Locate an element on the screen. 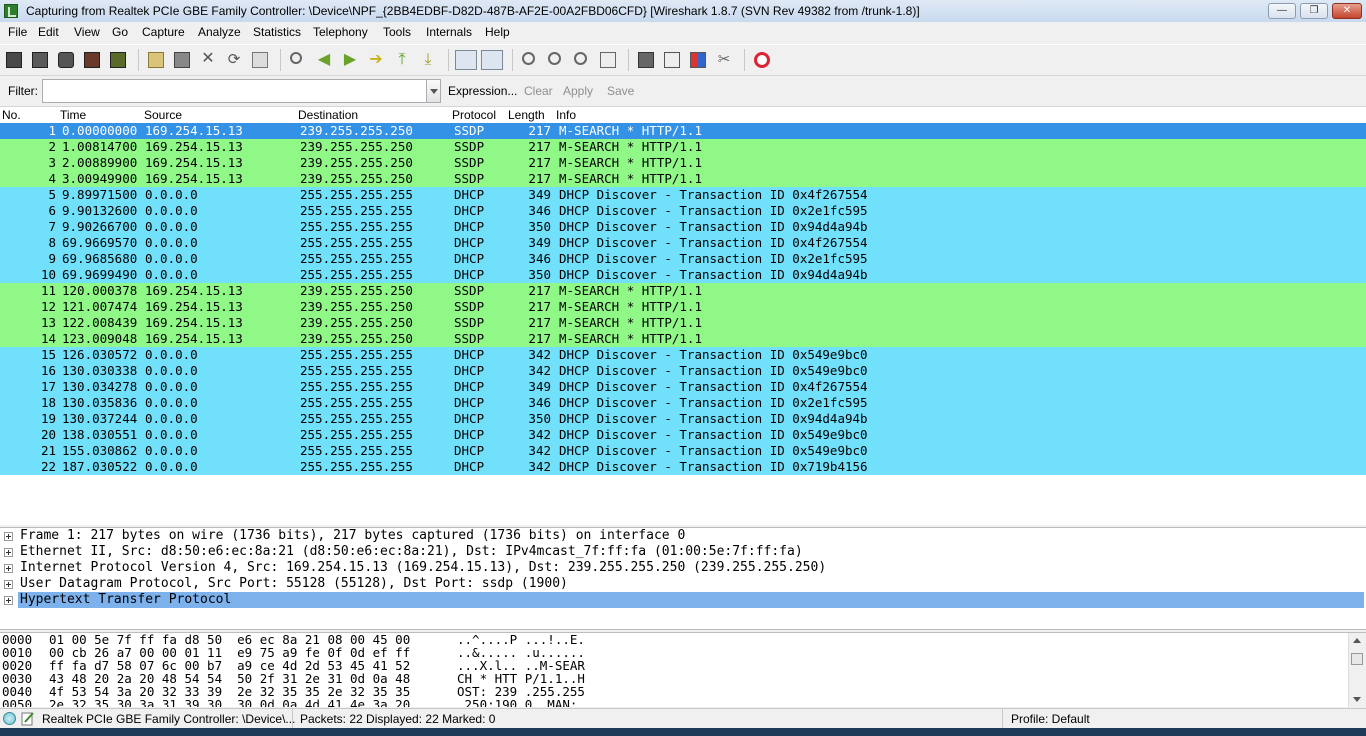 Image resolution: width=1366 pixels, height=736 pixels. colorize-icon is located at coordinates (466, 60).